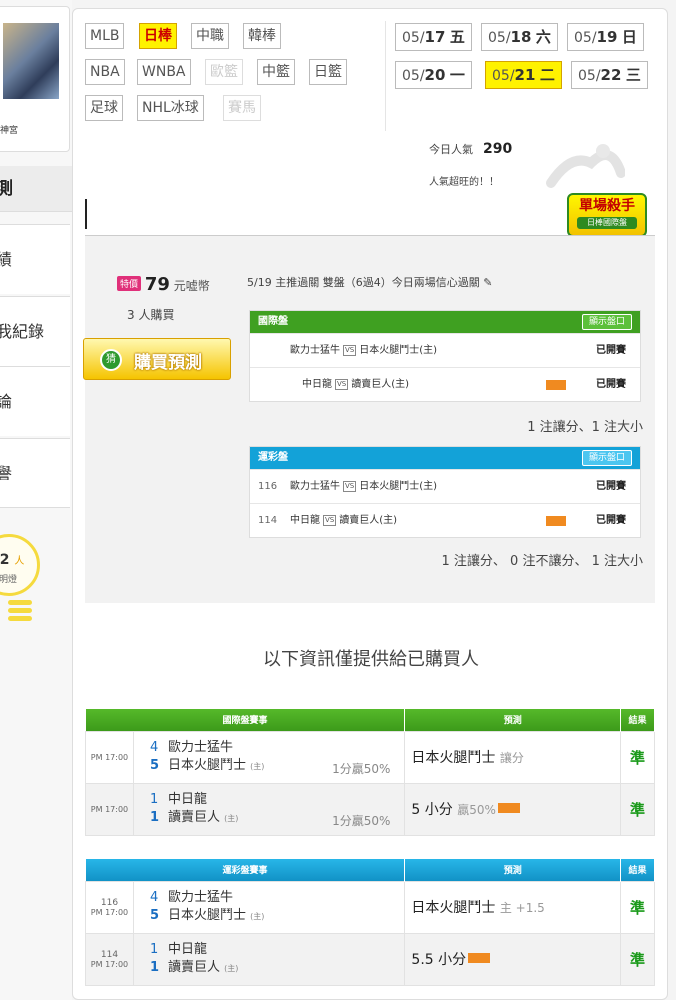 The height and width of the screenshot is (1000, 676). What do you see at coordinates (31, 61) in the screenshot?
I see `avatar` at bounding box center [31, 61].